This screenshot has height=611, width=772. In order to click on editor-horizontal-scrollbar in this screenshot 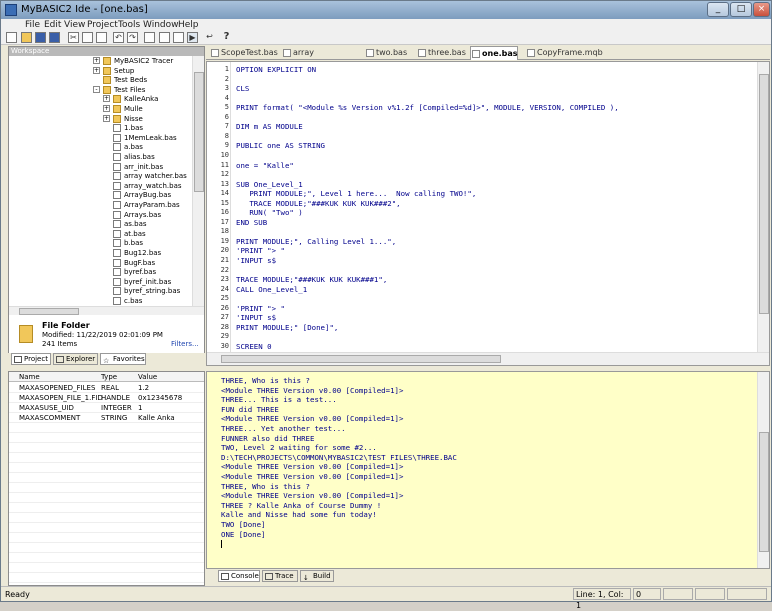, I will do `click(488, 358)`.